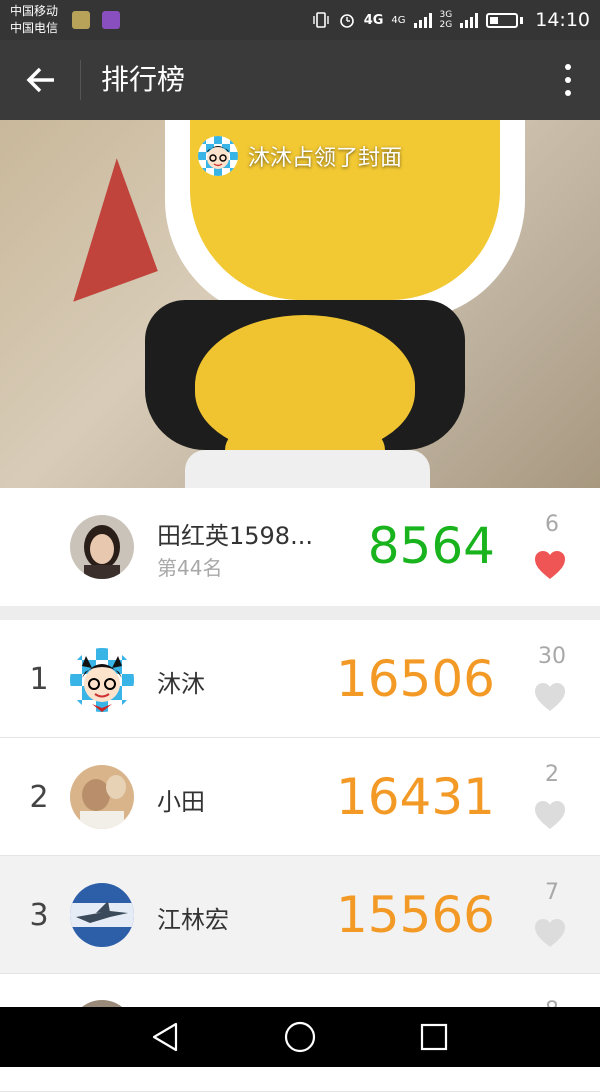  Describe the element at coordinates (34, 28) in the screenshot. I see `carrier-2: 中国电信` at that location.